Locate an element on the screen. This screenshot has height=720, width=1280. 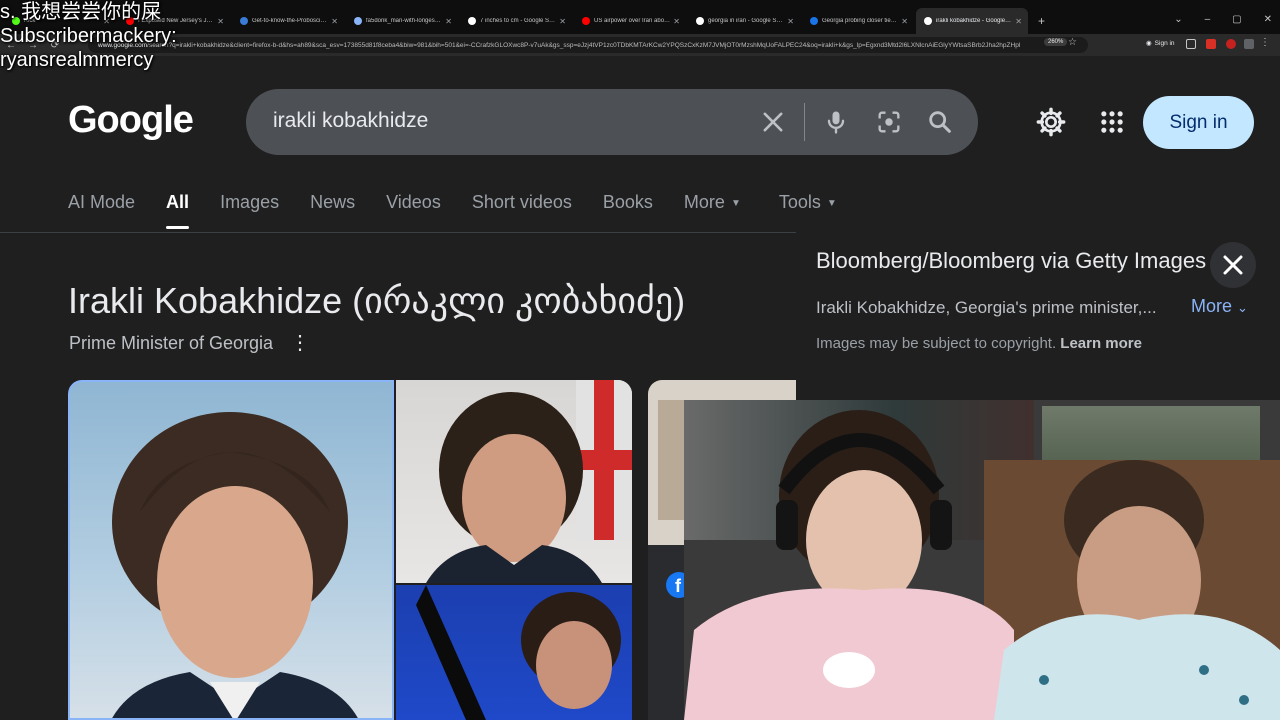
browser-menu-icon: ⋮ is located at coordinates (1265, 42).